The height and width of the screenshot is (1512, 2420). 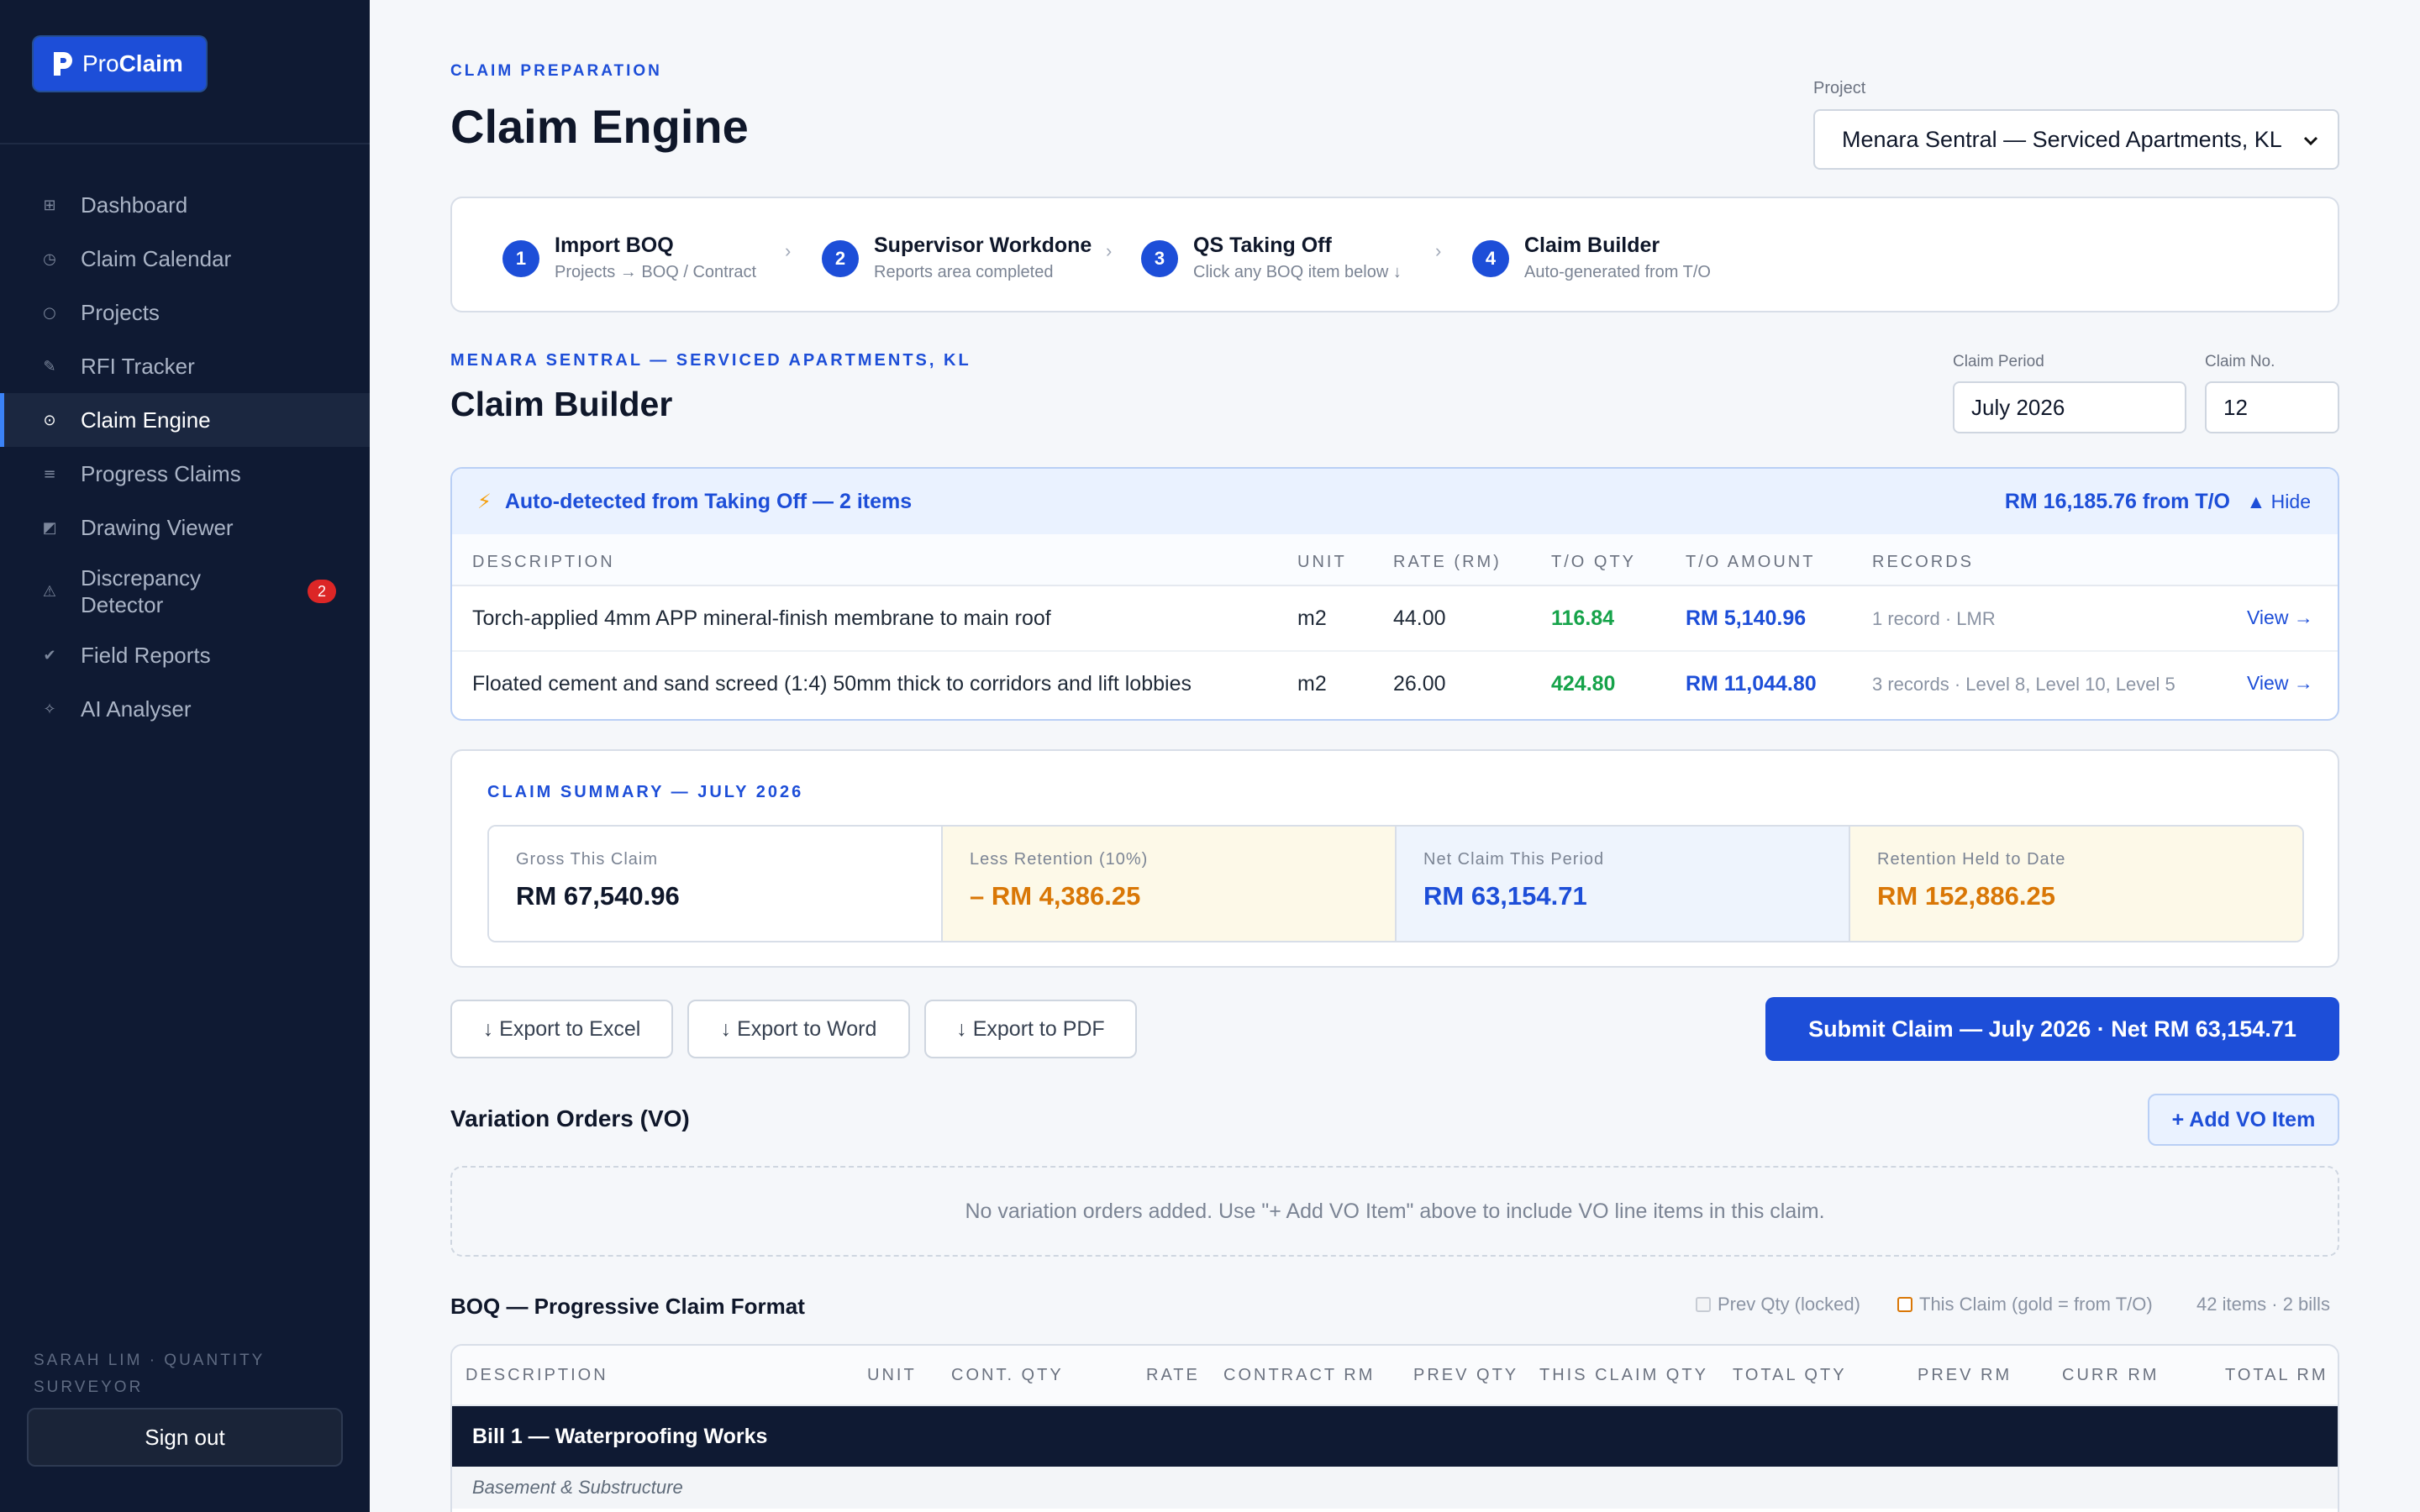 I want to click on sidebar-item-label: Projects, so click(x=120, y=312).